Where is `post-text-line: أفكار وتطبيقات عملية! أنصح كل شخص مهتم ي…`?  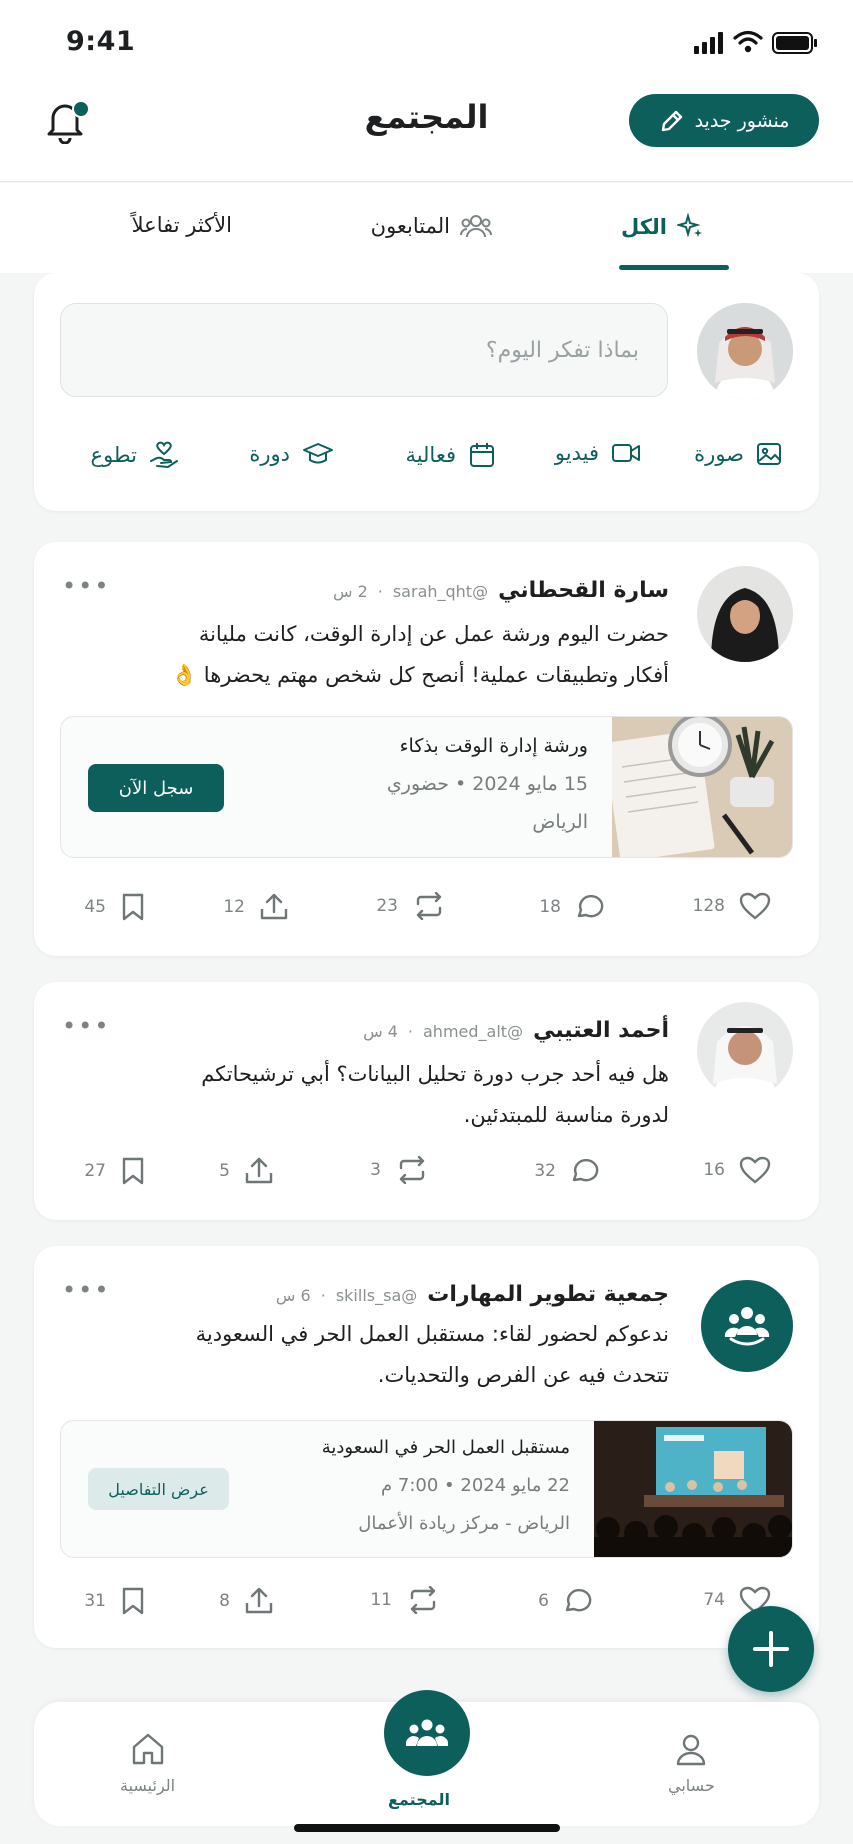
post-text-line: أفكار وتطبيقات عملية! أنصح كل شخص مهتم ي… is located at coordinates (419, 675).